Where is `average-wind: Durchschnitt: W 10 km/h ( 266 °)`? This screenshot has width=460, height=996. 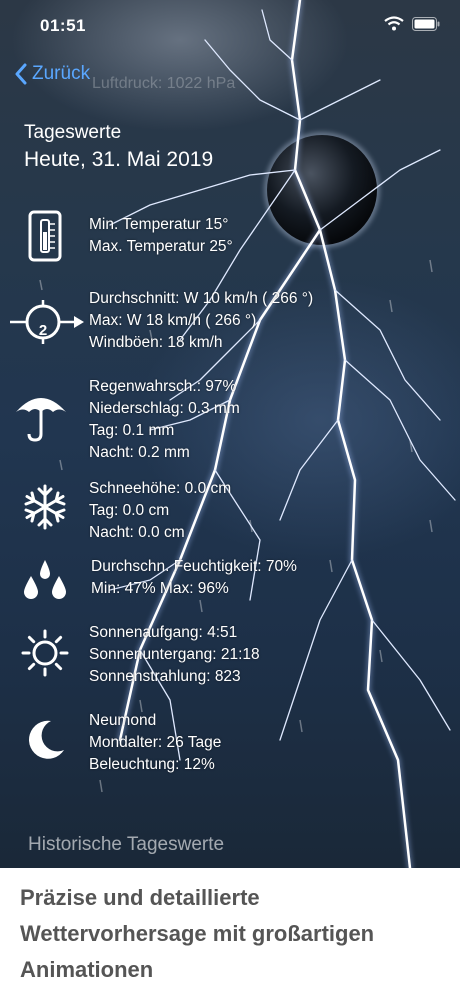
average-wind: Durchschnitt: W 10 km/h ( 266 °) is located at coordinates (201, 298).